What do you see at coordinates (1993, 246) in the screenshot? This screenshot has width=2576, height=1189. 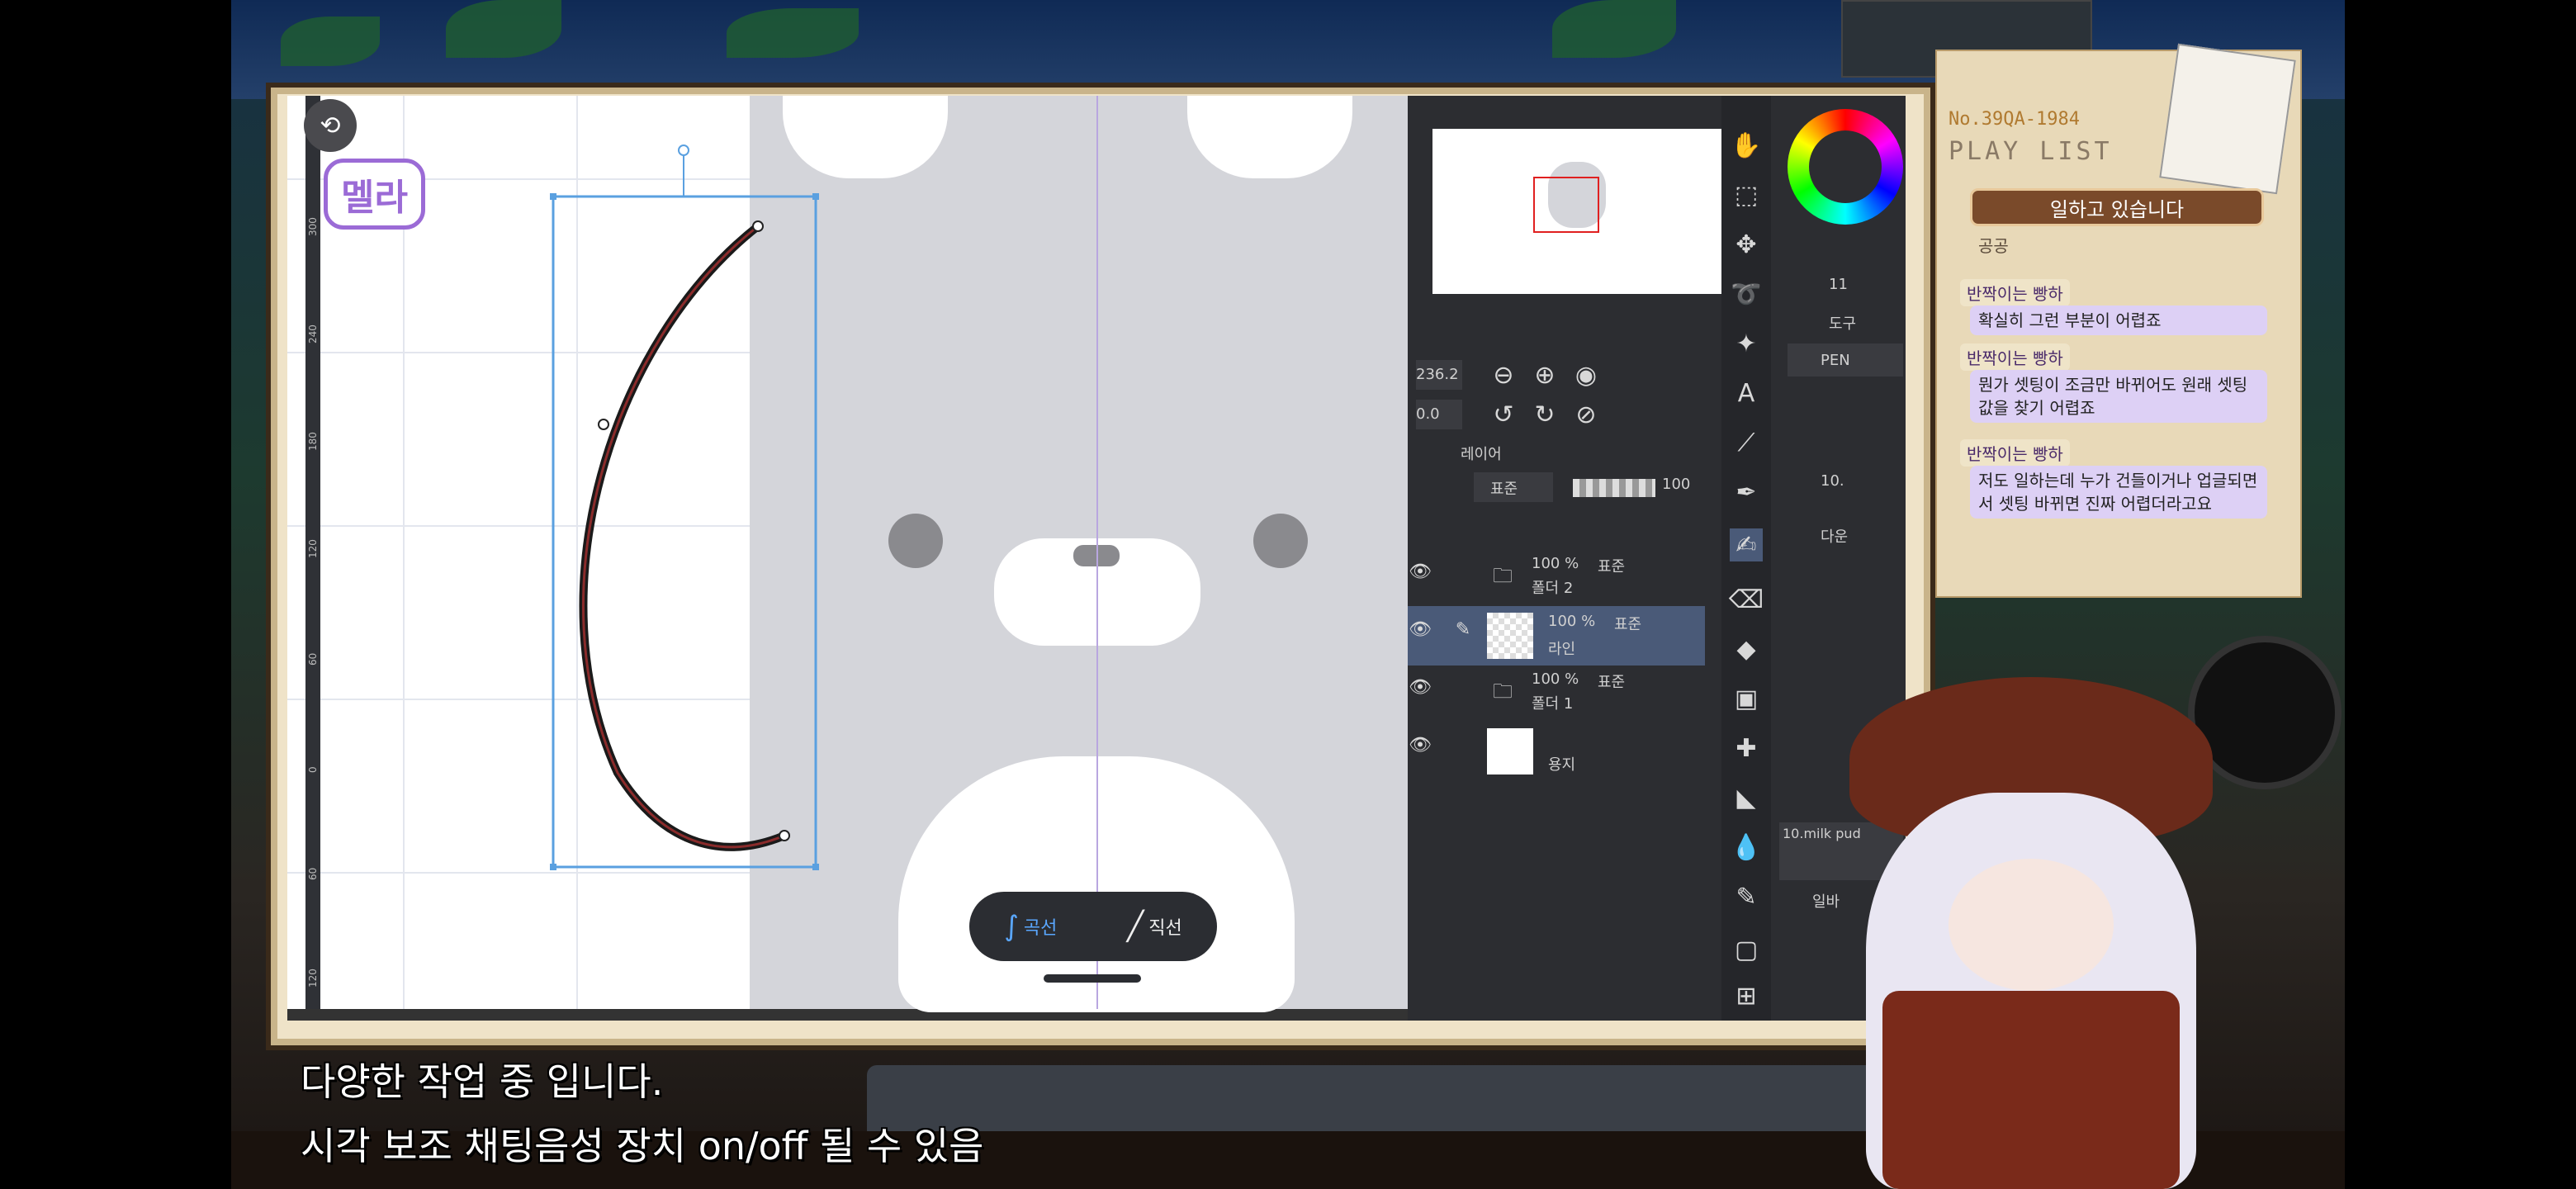 I see `chat-message: 공공` at bounding box center [1993, 246].